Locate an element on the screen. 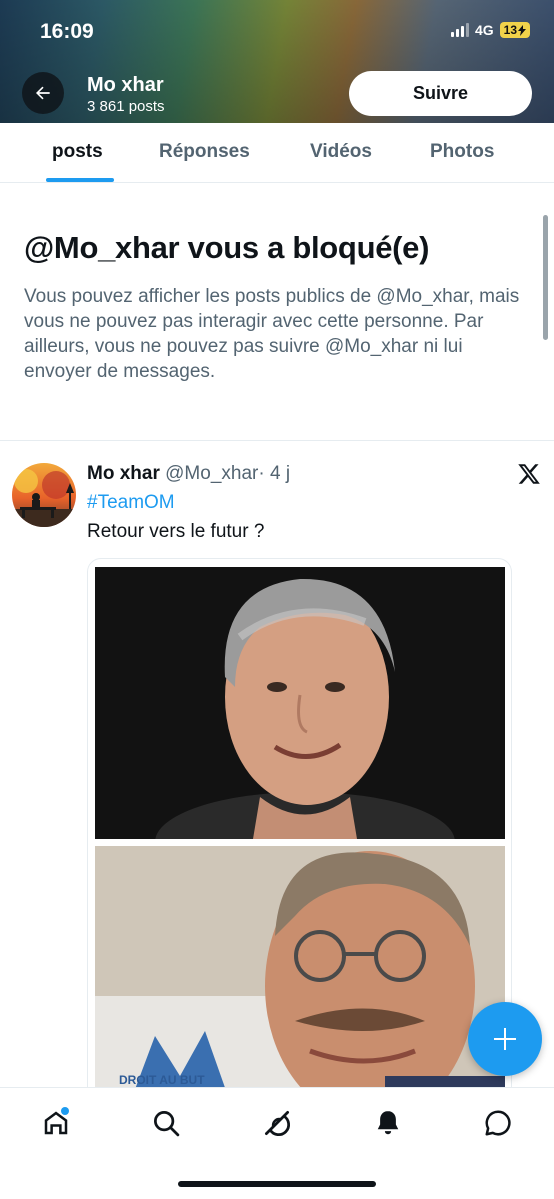  messages-icon is located at coordinates (498, 1123).